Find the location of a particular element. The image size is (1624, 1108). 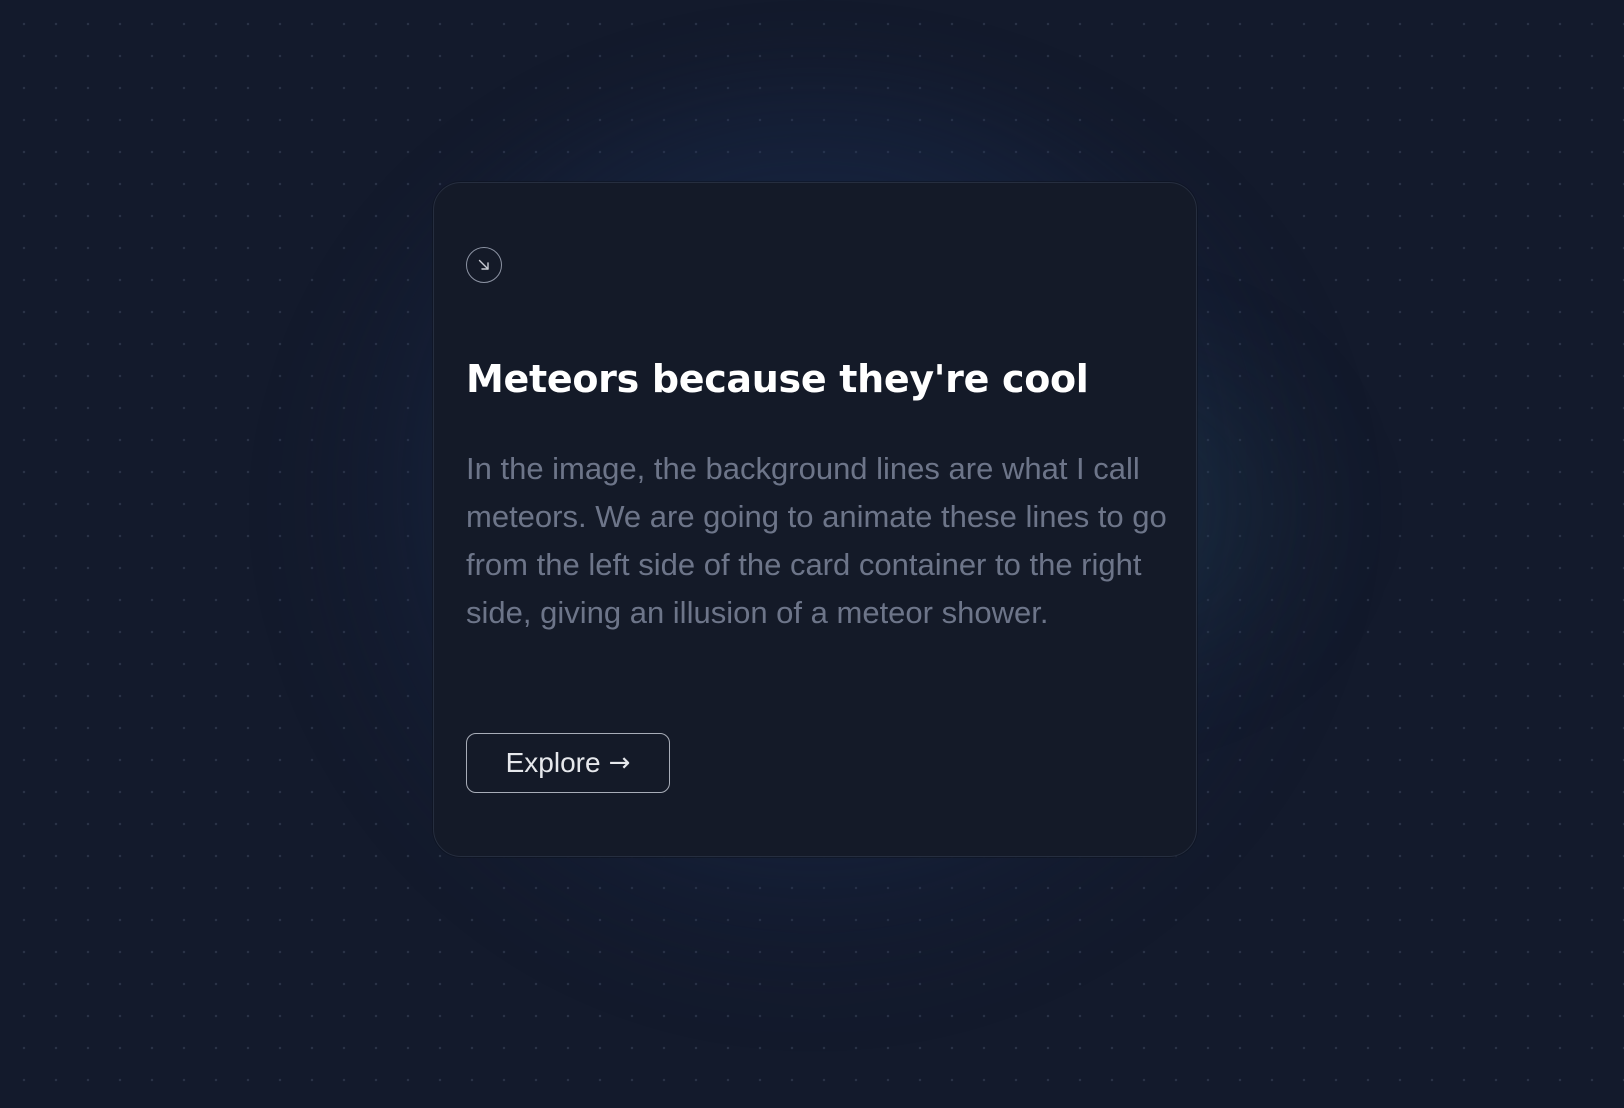

card-title: Meteors because they're cool is located at coordinates (777, 379).